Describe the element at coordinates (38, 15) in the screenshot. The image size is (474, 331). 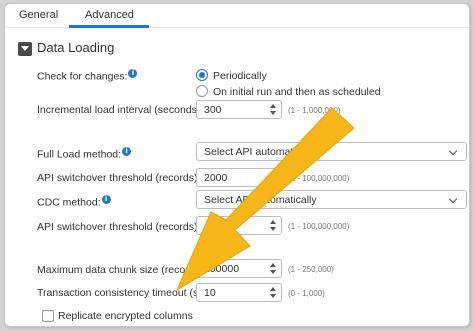
I see `tab-general: General` at that location.